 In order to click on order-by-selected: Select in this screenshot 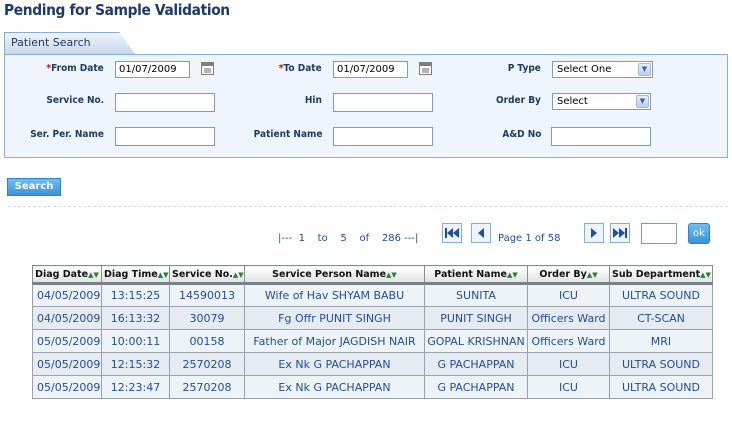, I will do `click(572, 101)`.